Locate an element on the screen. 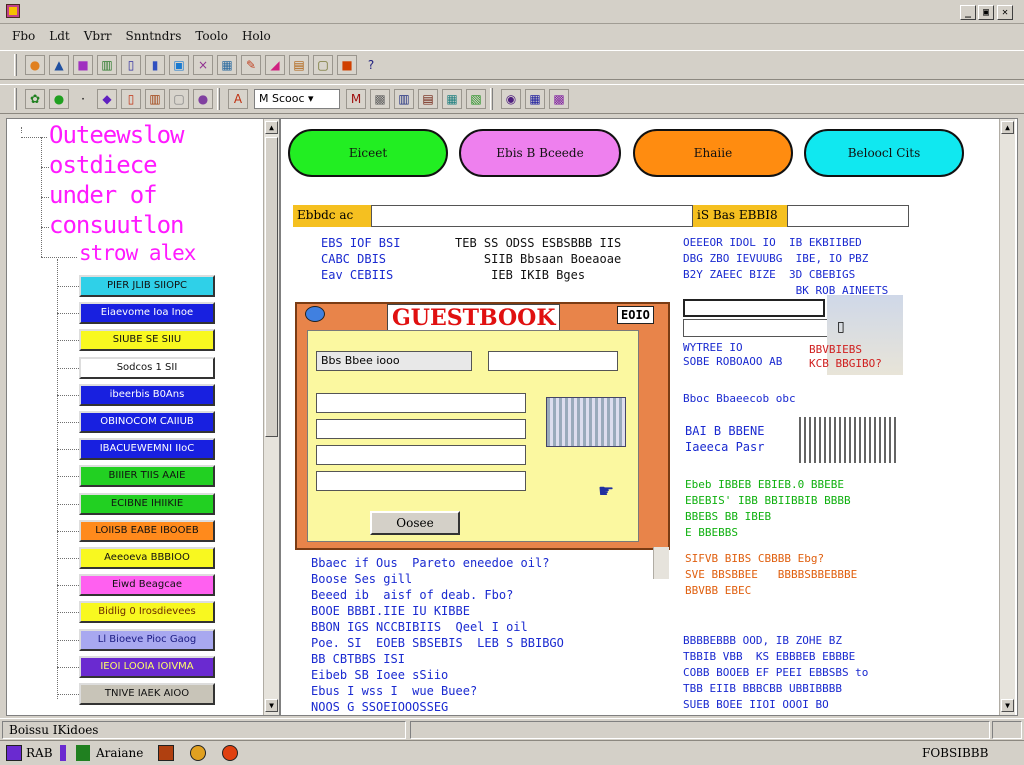 This screenshot has width=1024, height=765. font-icon: A is located at coordinates (238, 99).